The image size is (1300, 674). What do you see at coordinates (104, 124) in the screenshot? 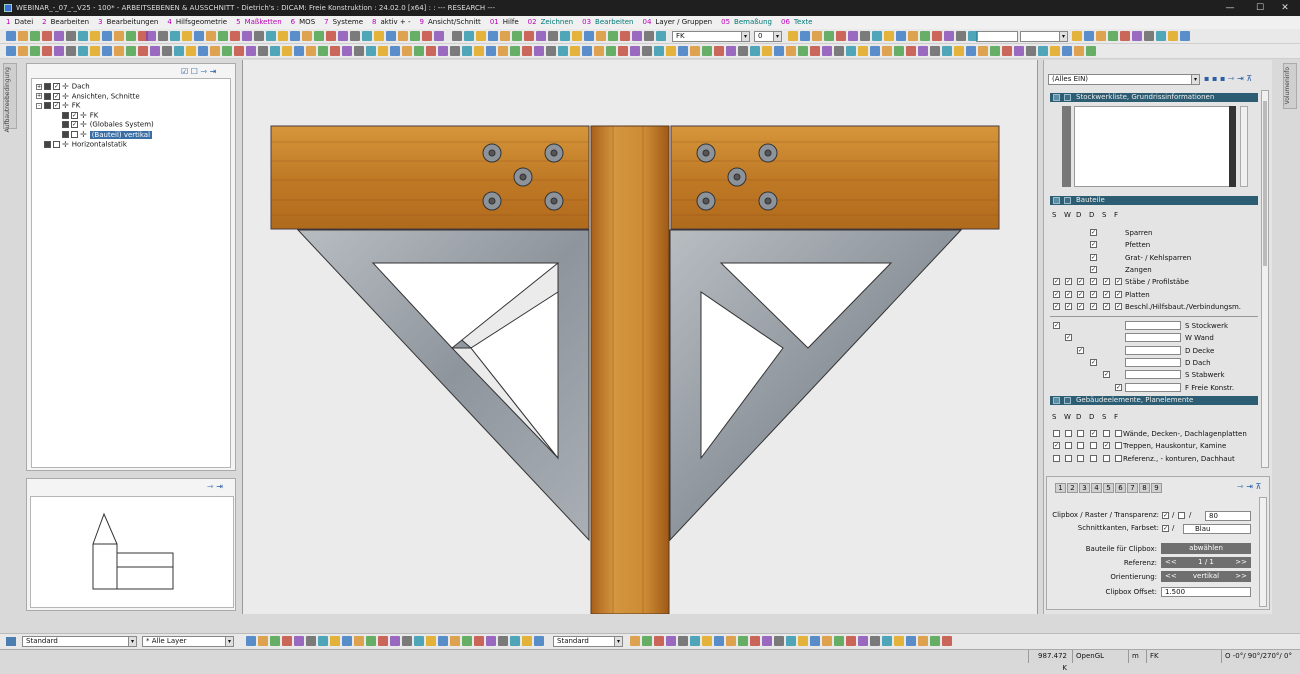
I see `tree-item: ✛(Globales System)` at bounding box center [104, 124].